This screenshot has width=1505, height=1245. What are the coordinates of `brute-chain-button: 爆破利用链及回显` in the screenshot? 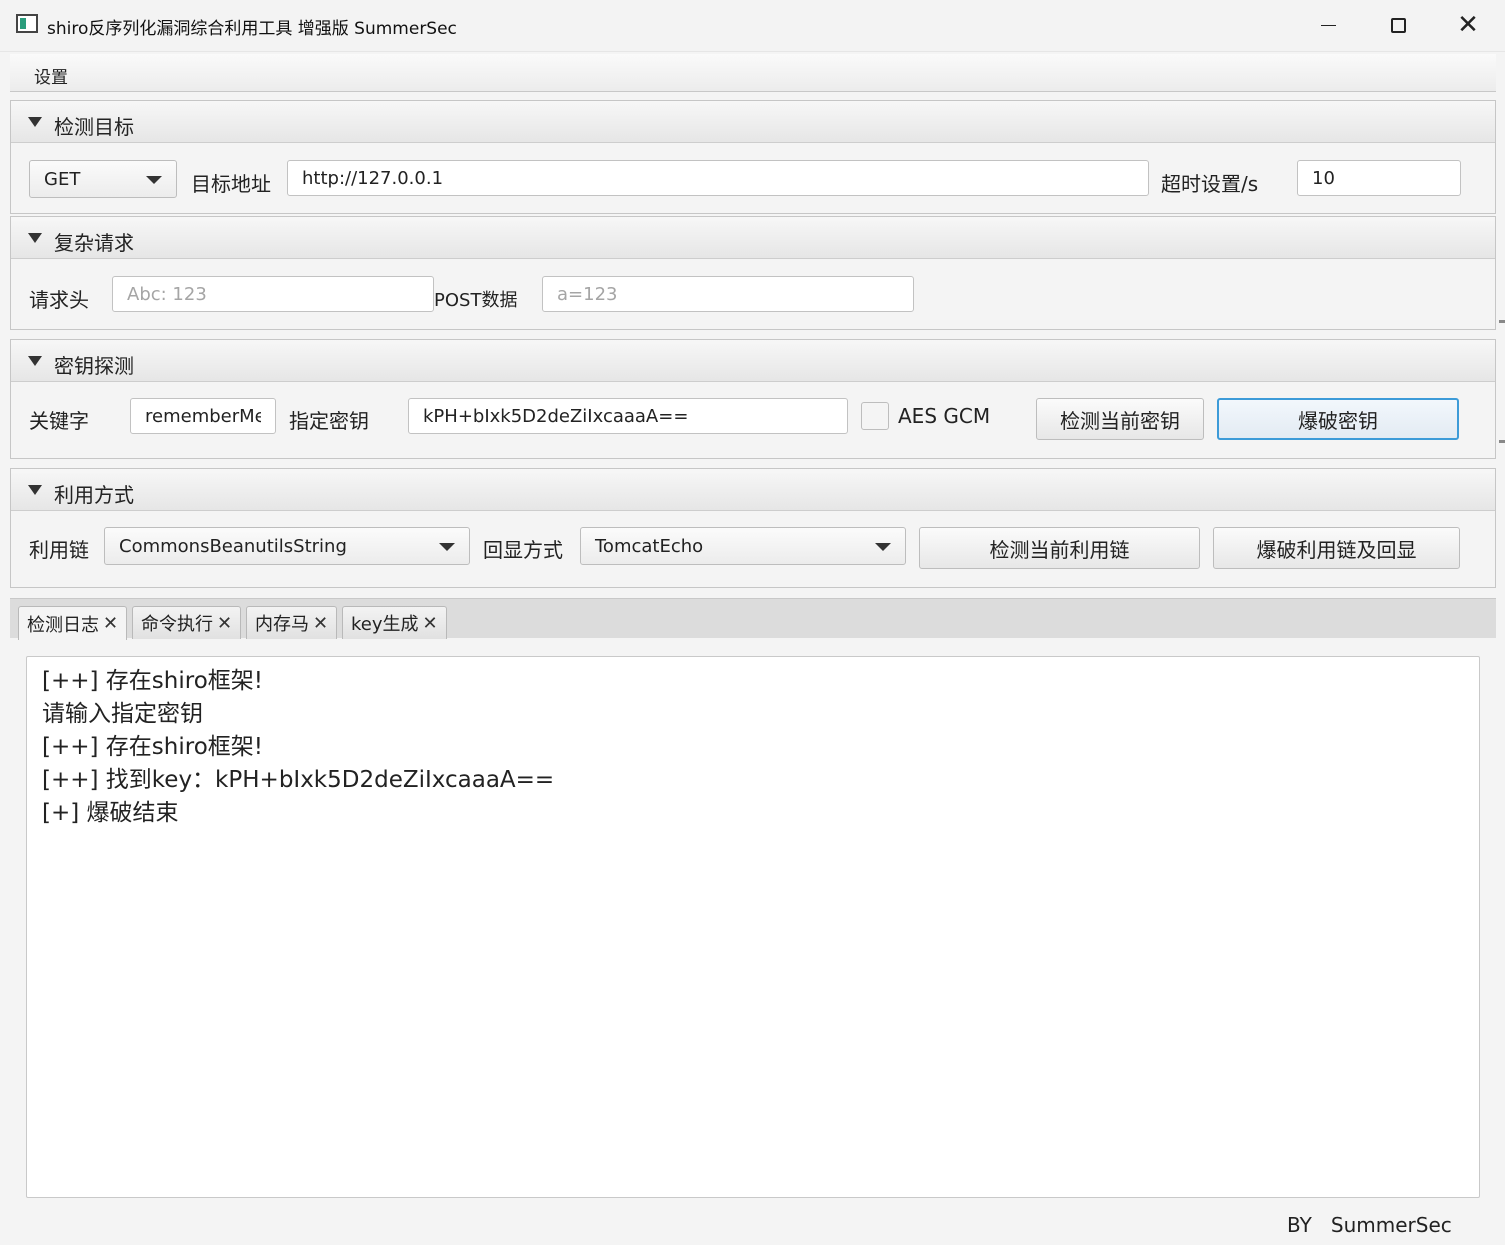 It's located at (1336, 548).